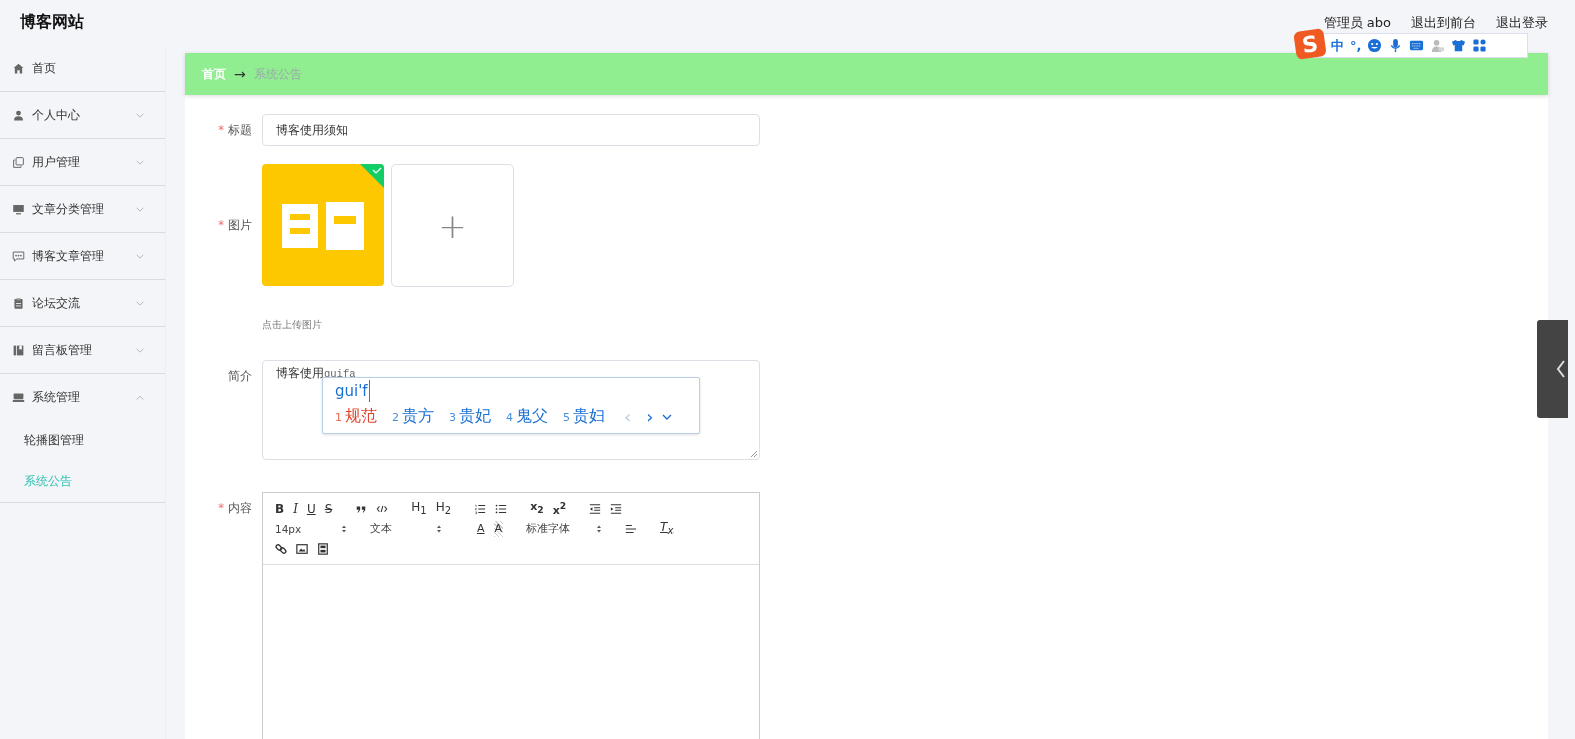 This screenshot has width=1575, height=739. I want to click on resize-handle-icon, so click(754, 454).